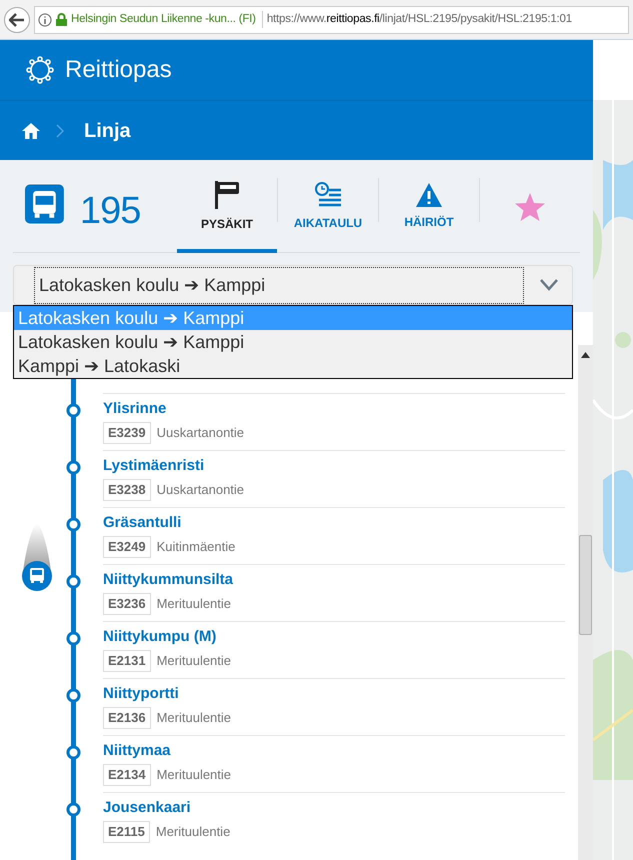  I want to click on chevron-down-icon, so click(549, 285).